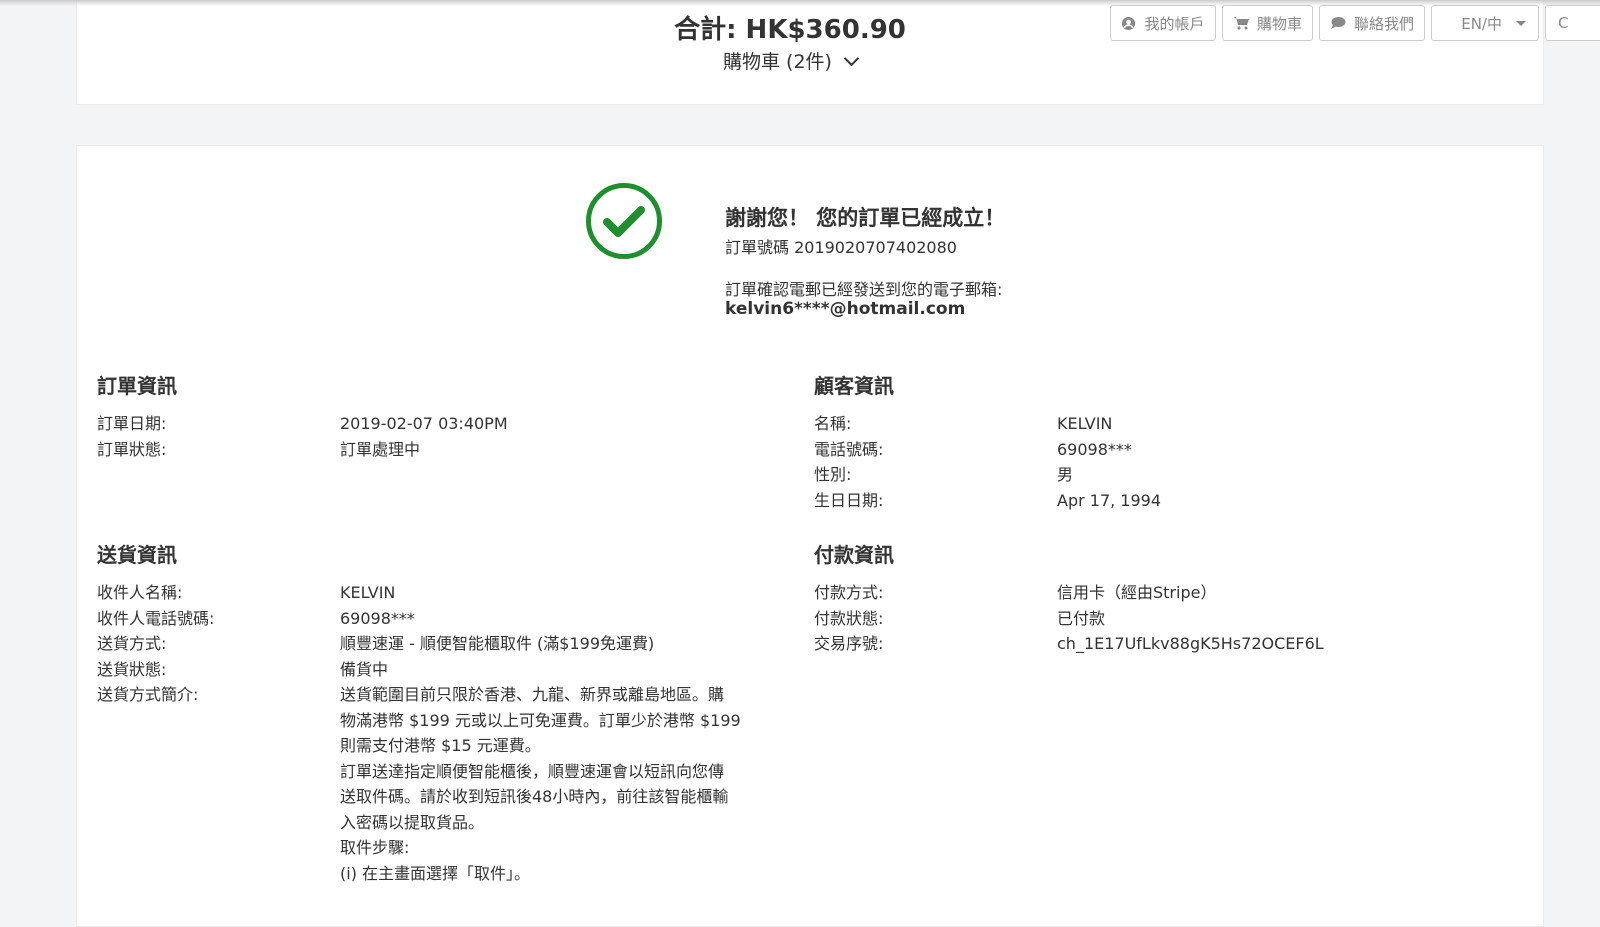  I want to click on cart-summary: 購物車 (2件), so click(777, 62).